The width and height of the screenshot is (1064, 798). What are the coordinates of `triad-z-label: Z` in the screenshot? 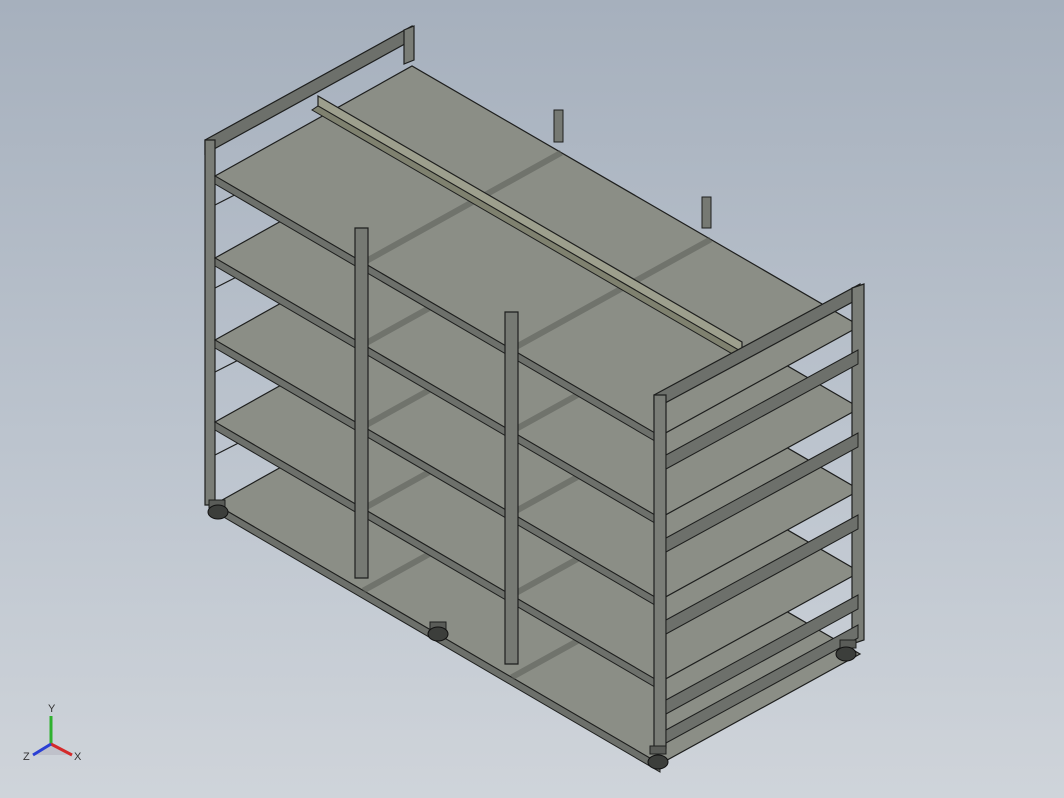 It's located at (26, 757).